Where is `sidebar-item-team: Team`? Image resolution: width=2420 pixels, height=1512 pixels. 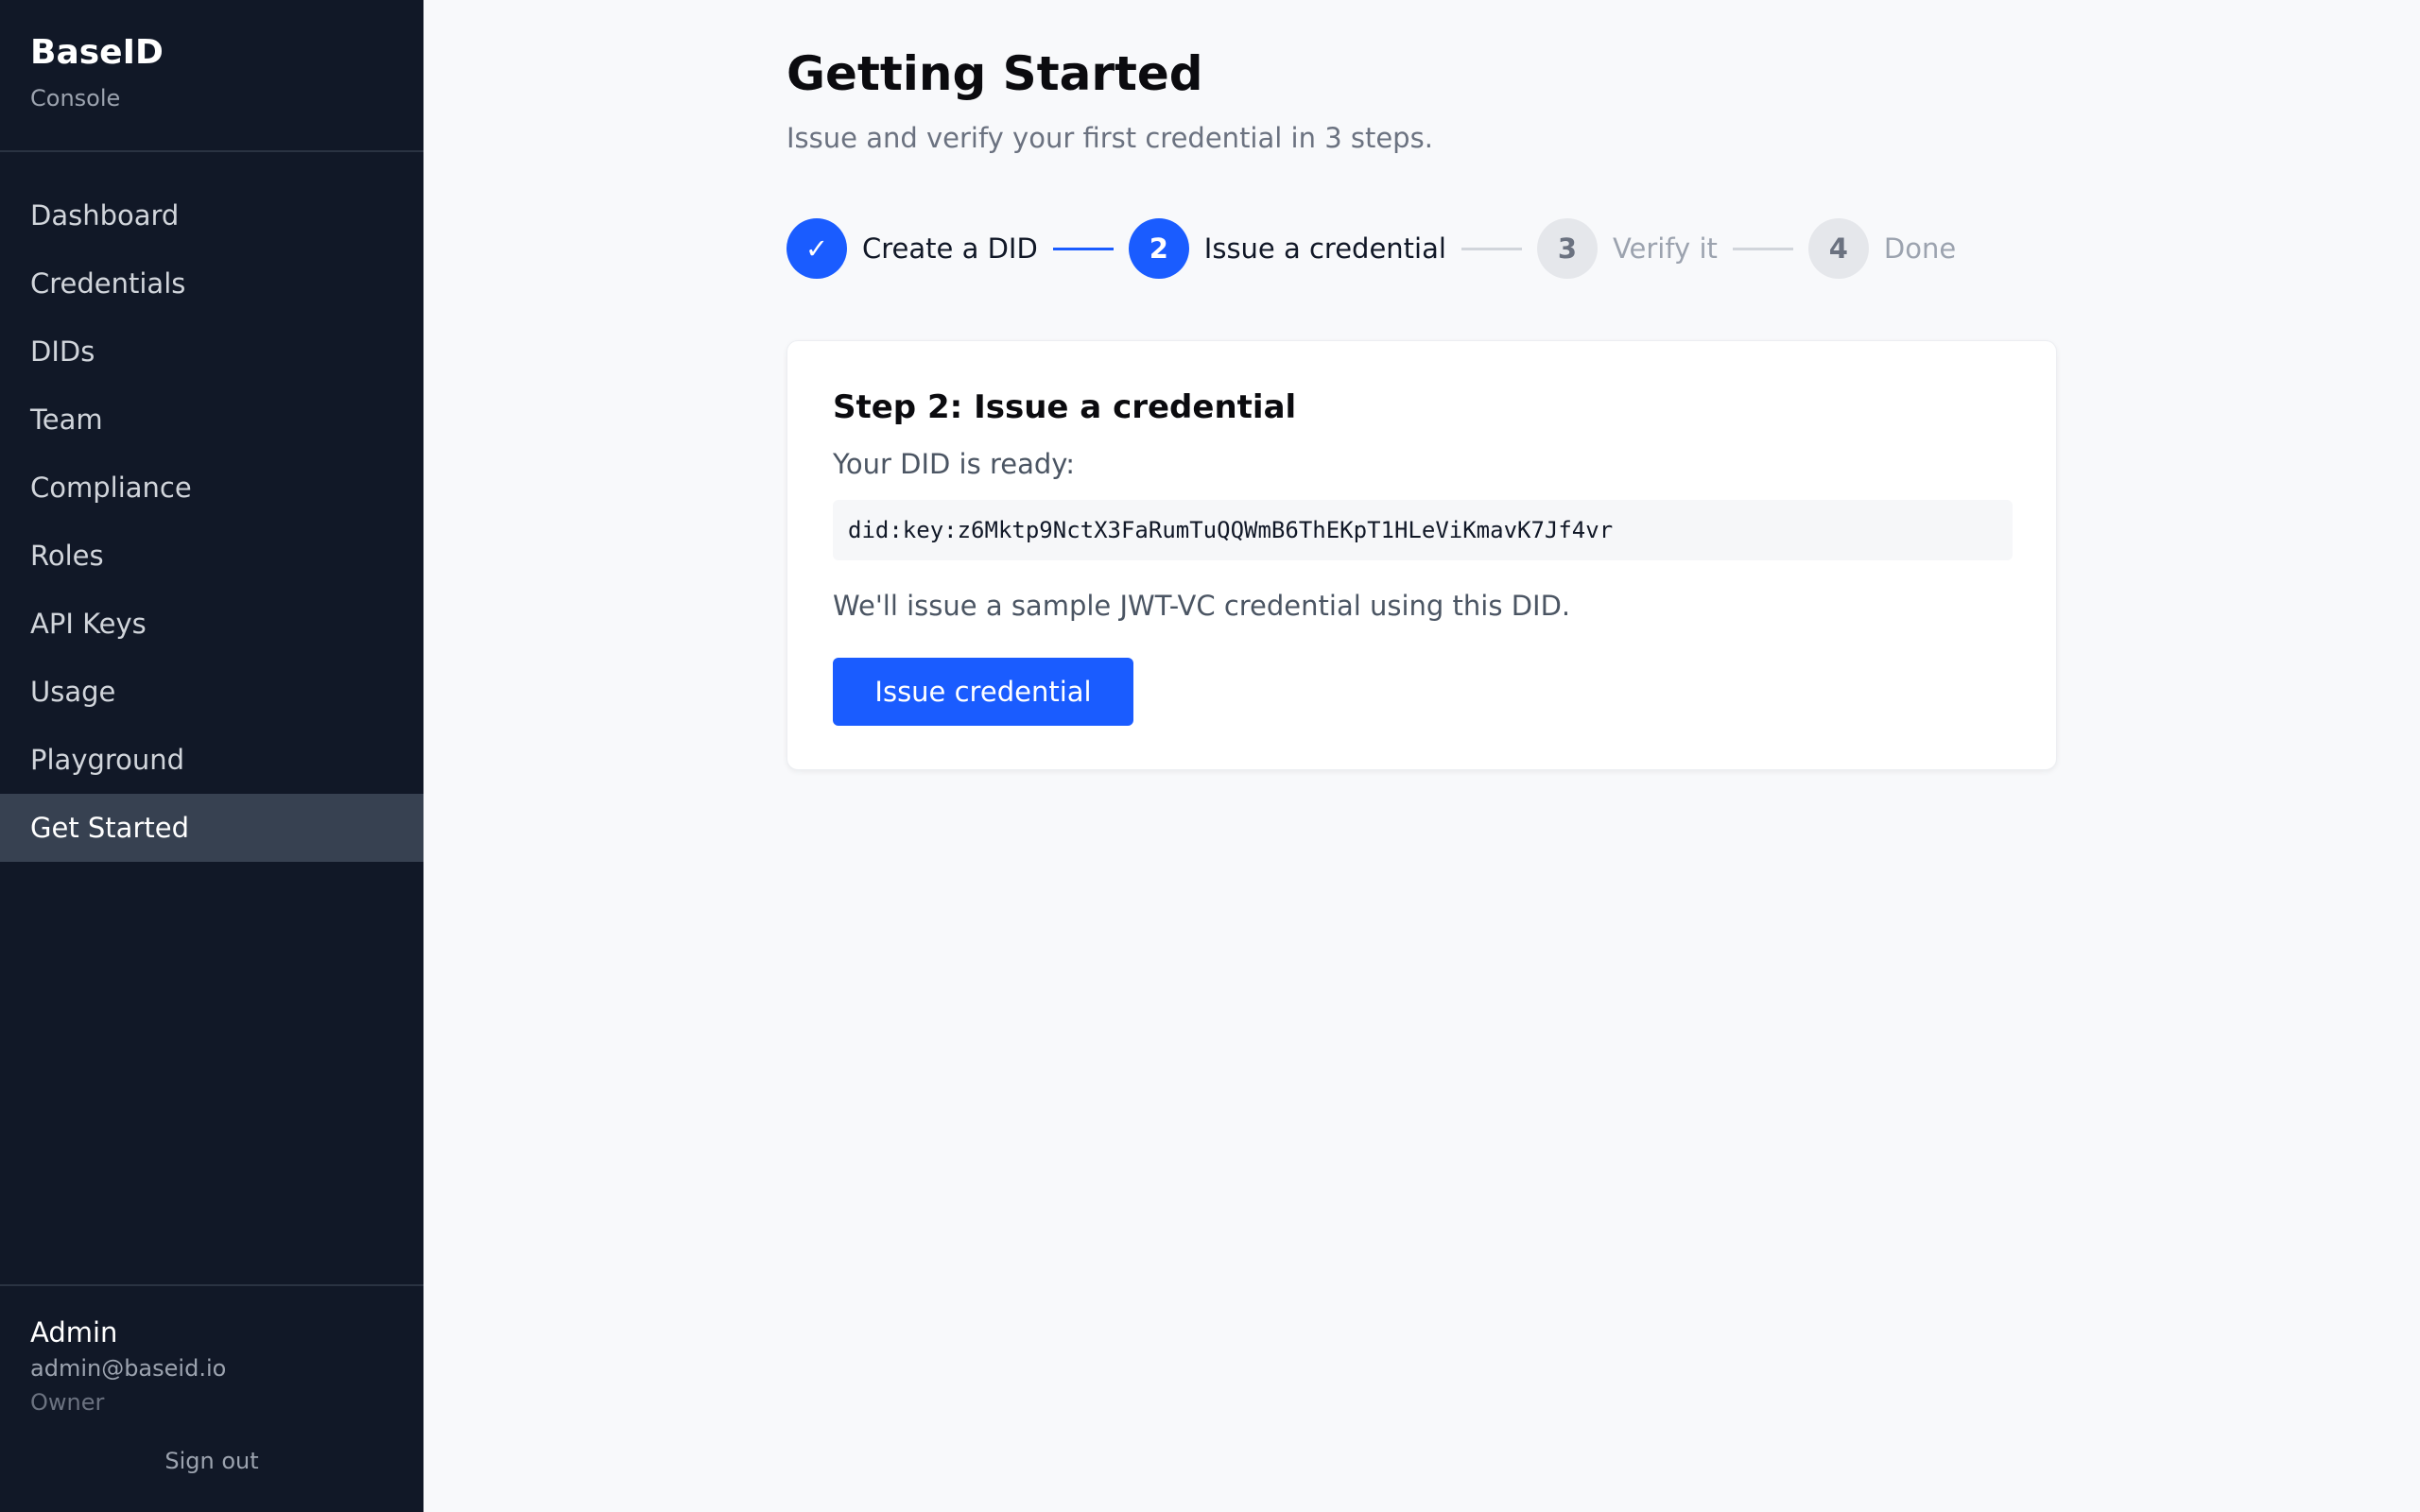
sidebar-item-team: Team is located at coordinates (212, 420).